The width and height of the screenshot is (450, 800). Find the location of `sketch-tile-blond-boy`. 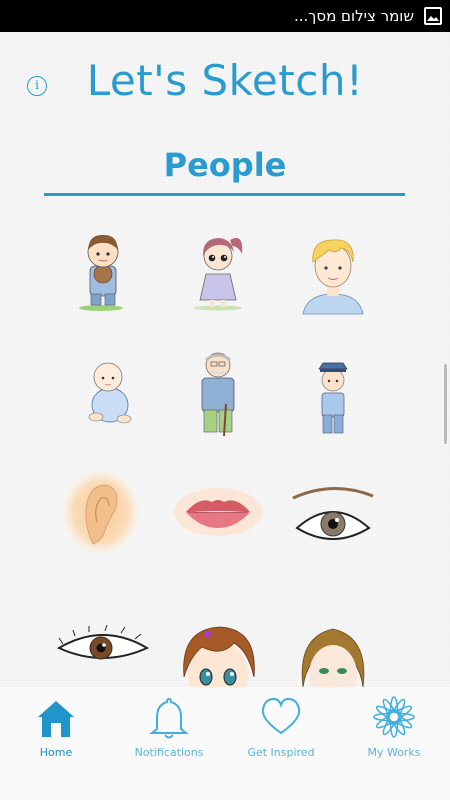

sketch-tile-blond-boy is located at coordinates (333, 268).